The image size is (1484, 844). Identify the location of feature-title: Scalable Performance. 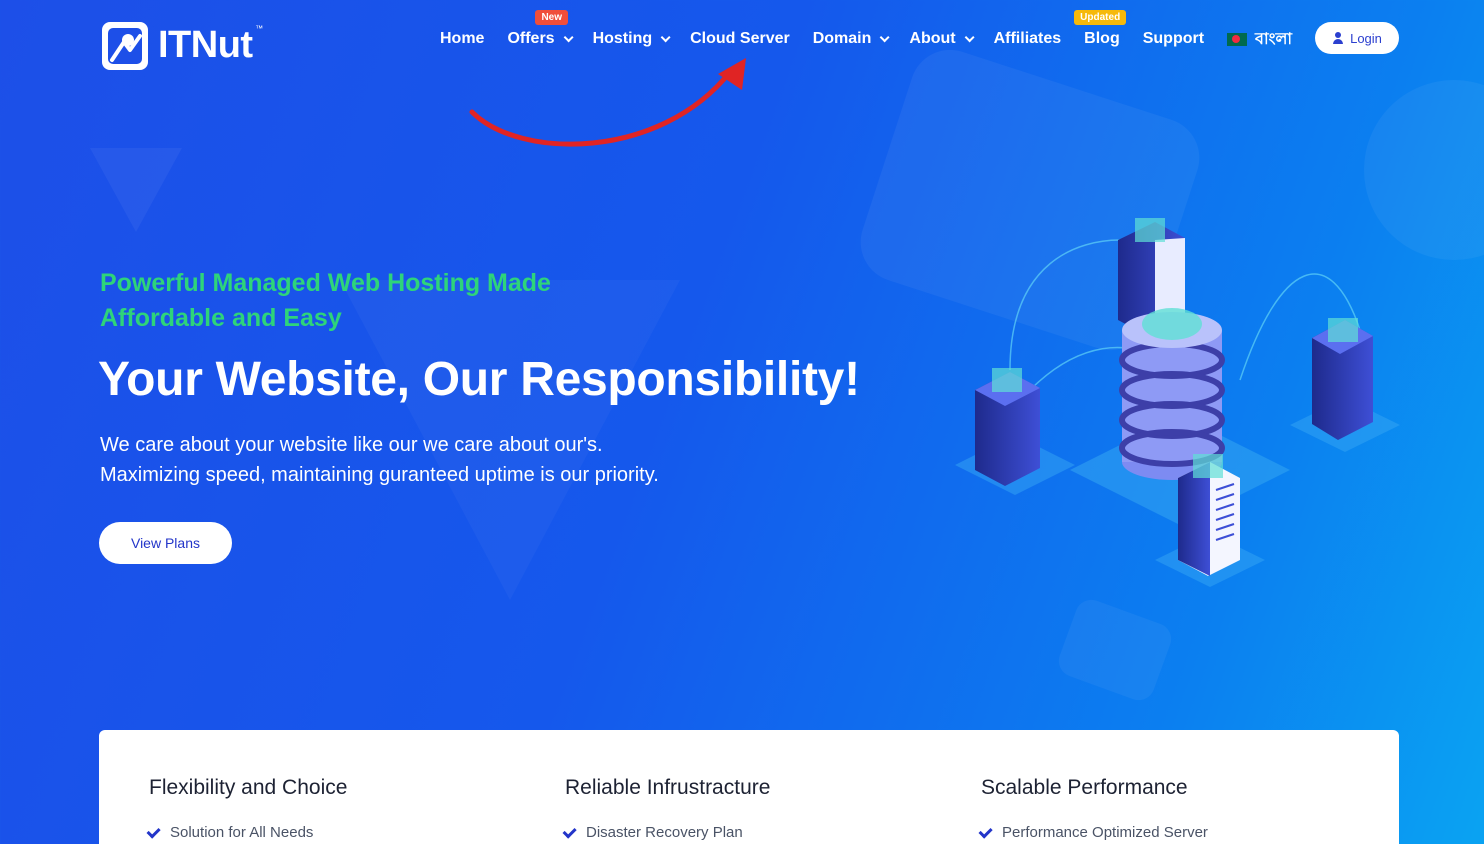
(1084, 787).